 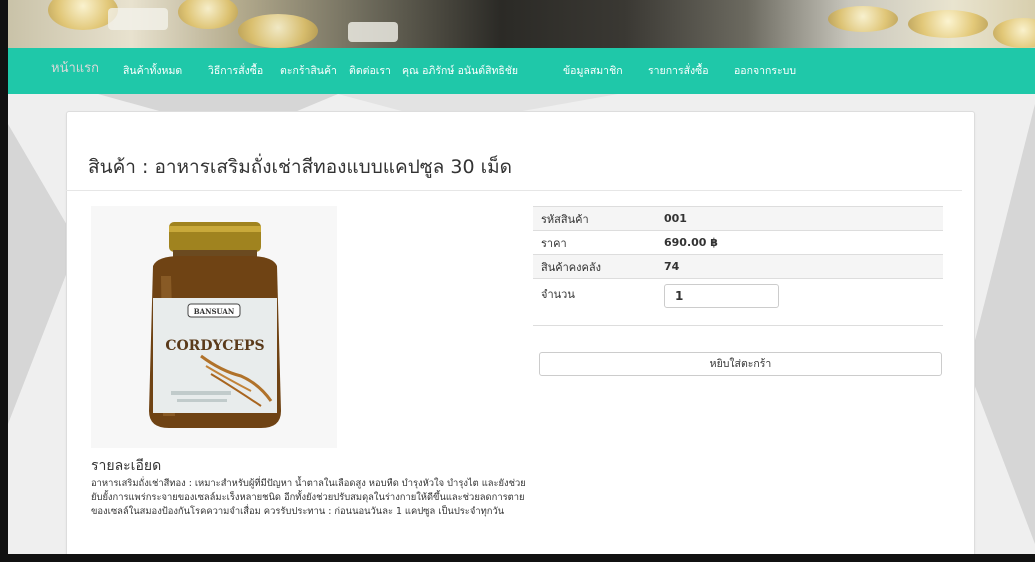 I want to click on price-value: 690.00 ฿, so click(x=799, y=242).